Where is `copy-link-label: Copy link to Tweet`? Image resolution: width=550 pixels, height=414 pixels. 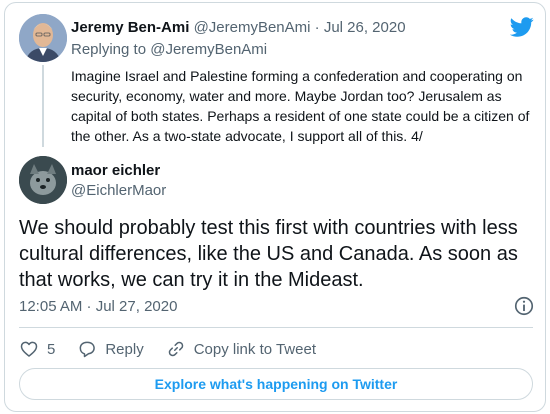 copy-link-label: Copy link to Tweet is located at coordinates (254, 349).